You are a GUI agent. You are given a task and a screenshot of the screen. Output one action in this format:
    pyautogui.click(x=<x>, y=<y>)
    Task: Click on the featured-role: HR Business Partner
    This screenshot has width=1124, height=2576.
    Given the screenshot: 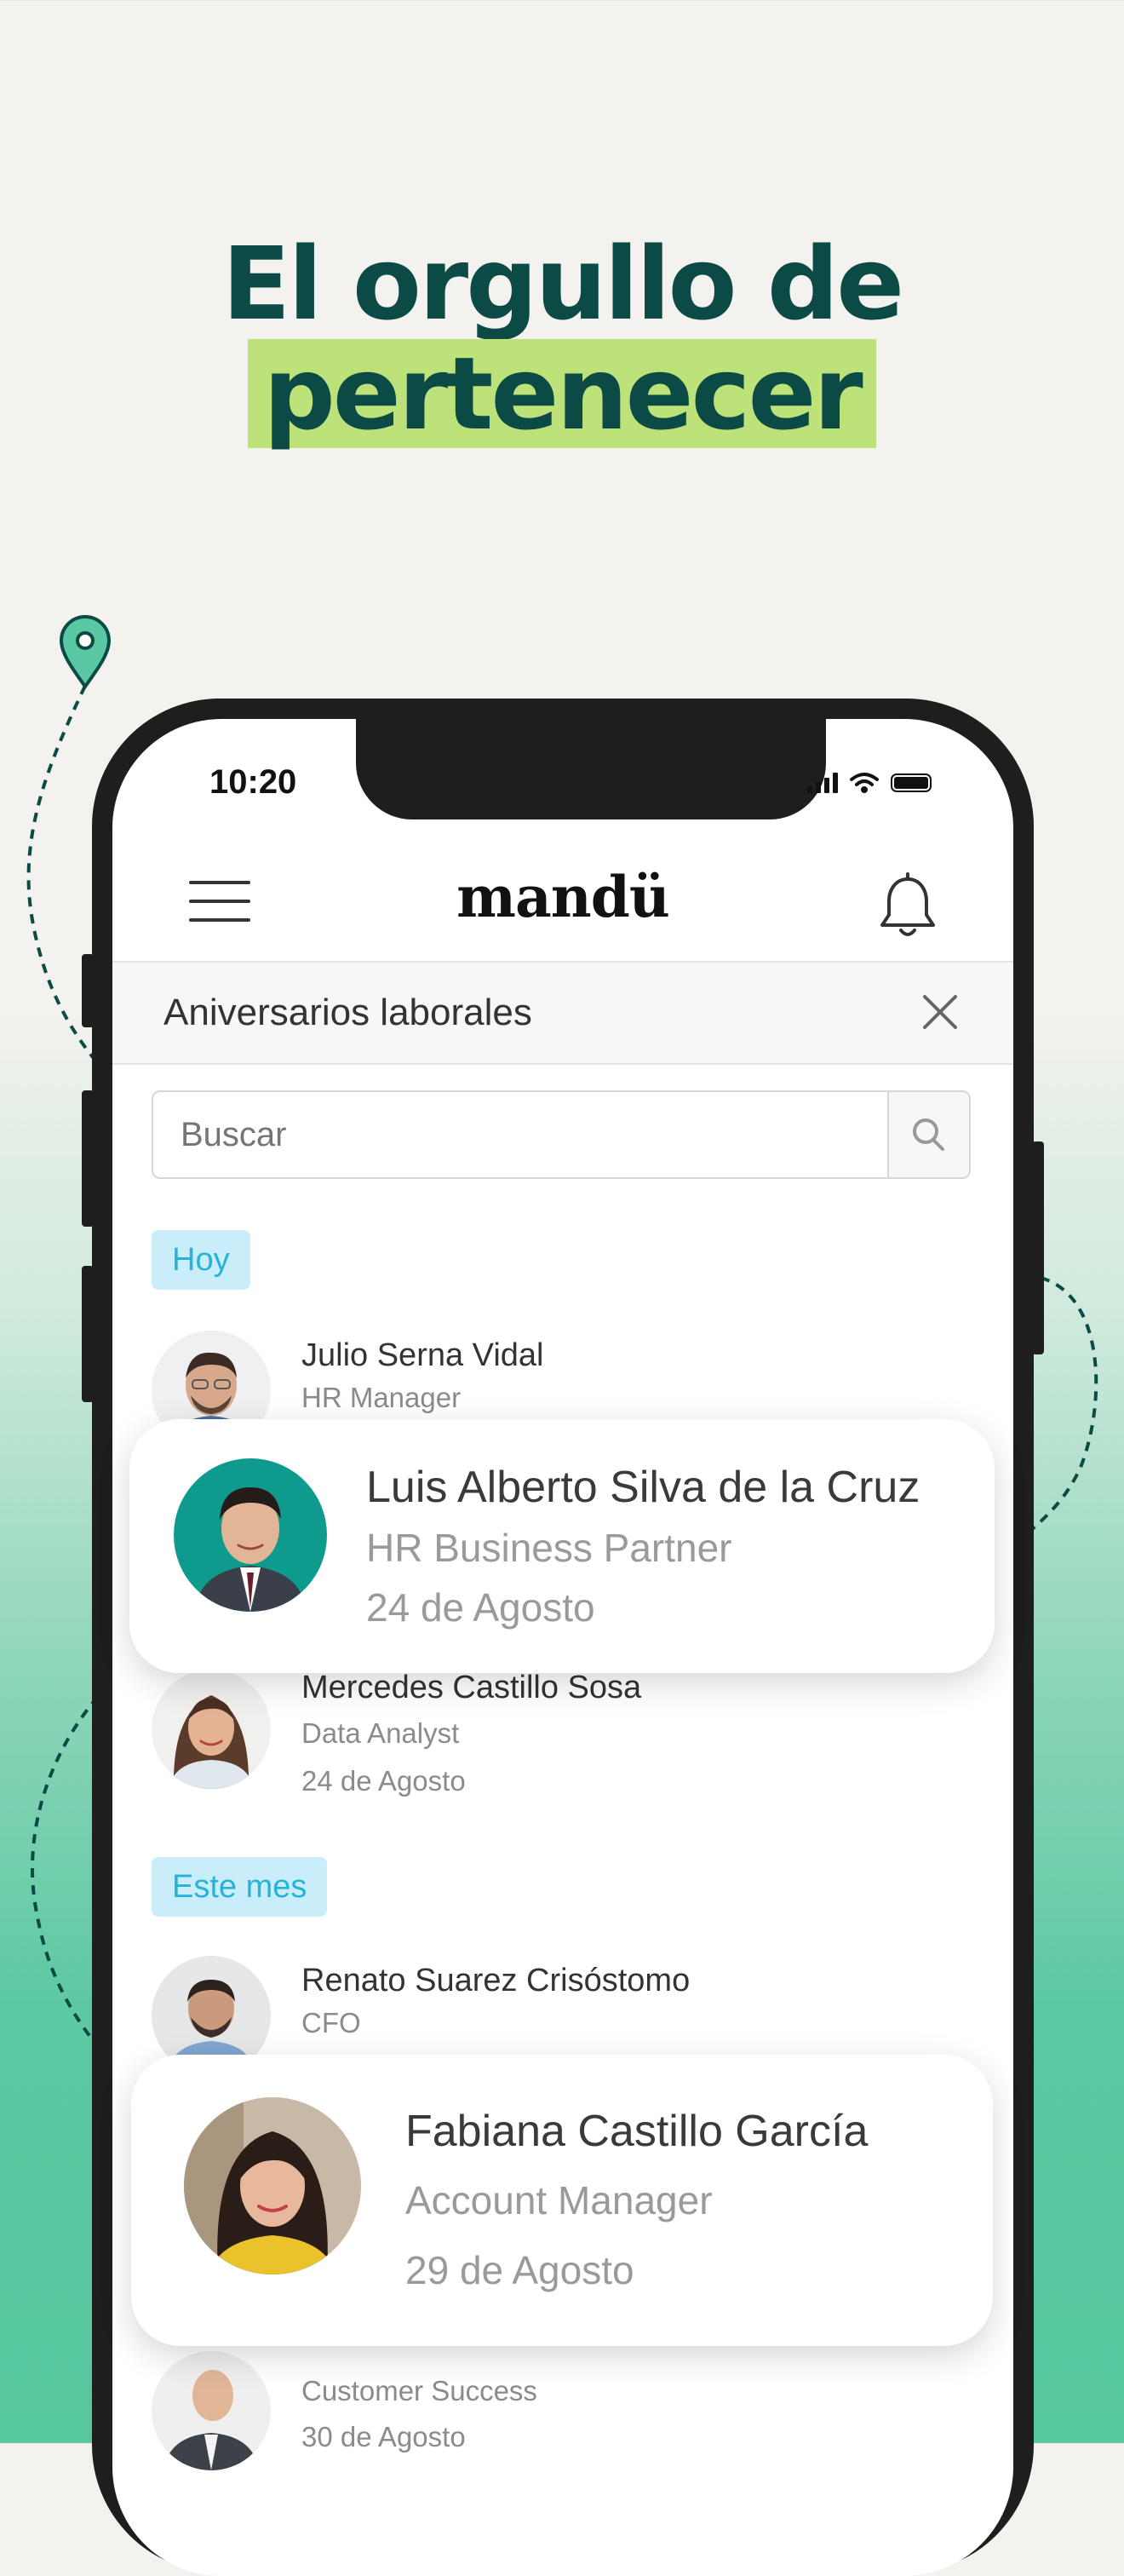 What is the action you would take?
    pyautogui.click(x=549, y=1548)
    